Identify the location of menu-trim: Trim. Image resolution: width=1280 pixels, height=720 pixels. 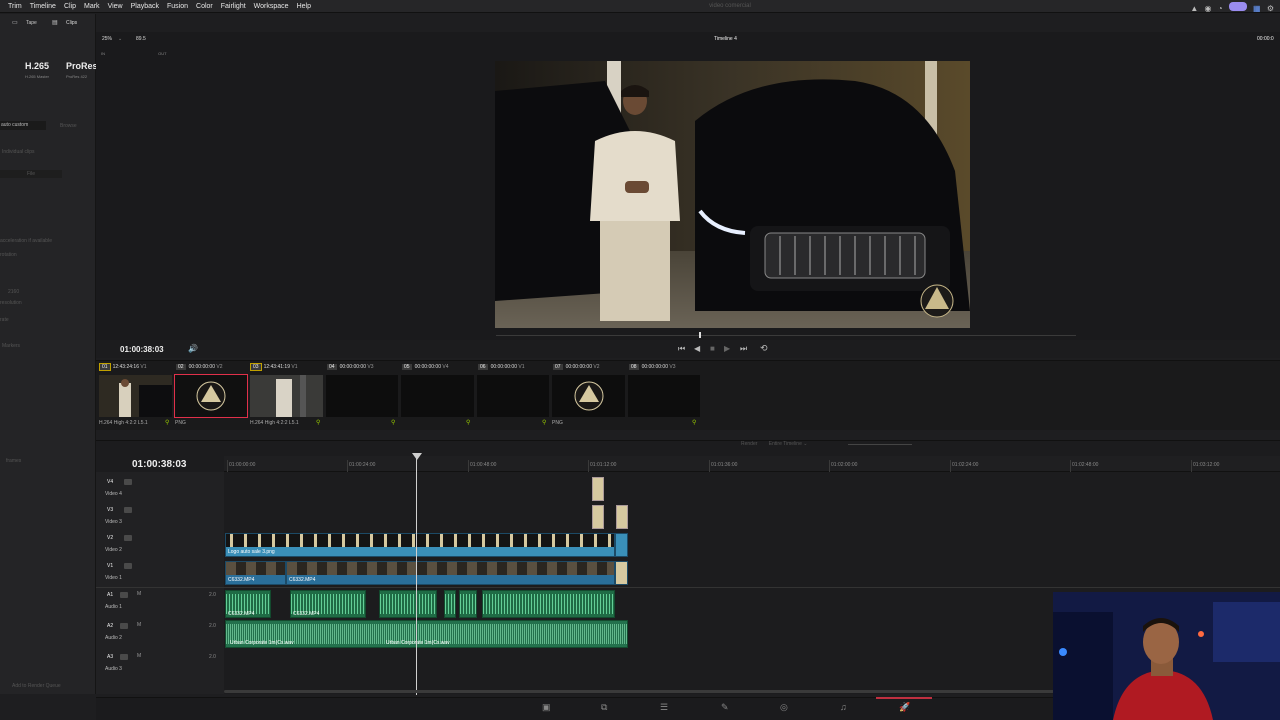
(15, 6).